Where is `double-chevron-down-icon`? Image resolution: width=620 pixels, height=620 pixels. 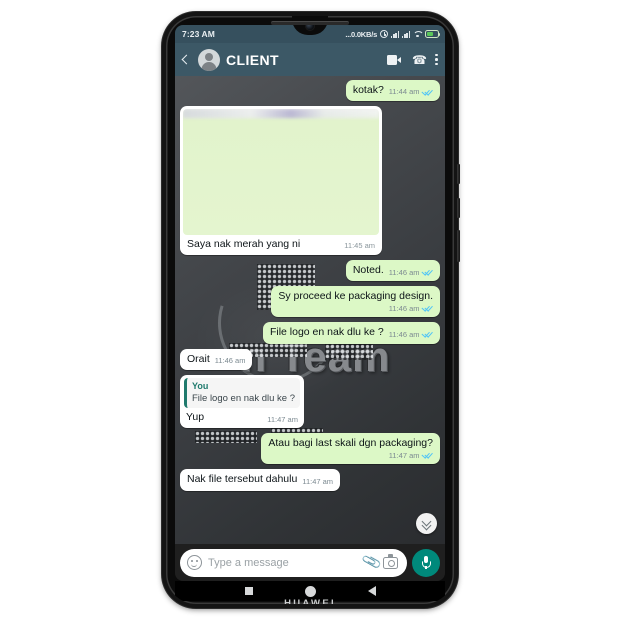 double-chevron-down-icon is located at coordinates (426, 523).